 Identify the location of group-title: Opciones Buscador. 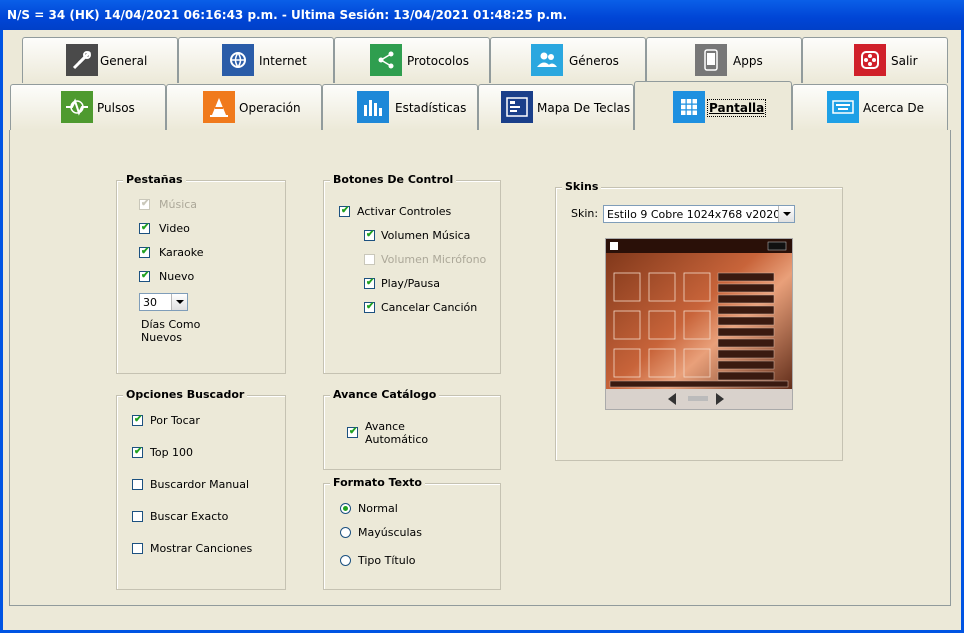
(185, 394).